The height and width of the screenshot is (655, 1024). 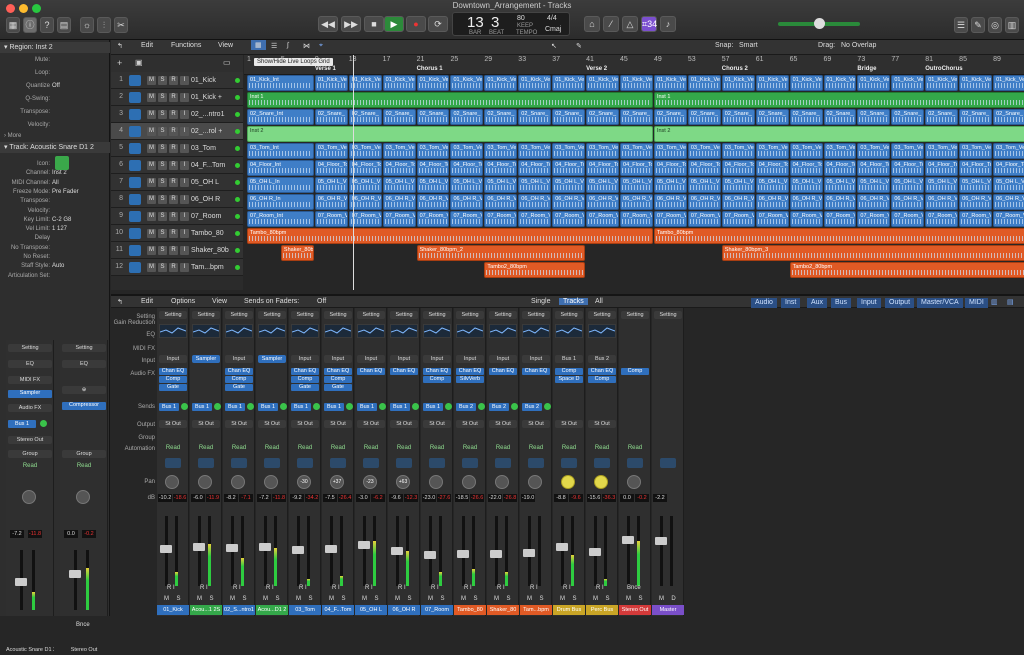 What do you see at coordinates (596, 69) in the screenshot?
I see `arrangement-marker: Verse 2` at bounding box center [596, 69].